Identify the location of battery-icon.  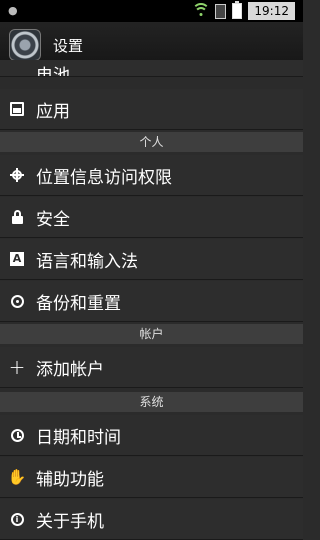
(237, 10).